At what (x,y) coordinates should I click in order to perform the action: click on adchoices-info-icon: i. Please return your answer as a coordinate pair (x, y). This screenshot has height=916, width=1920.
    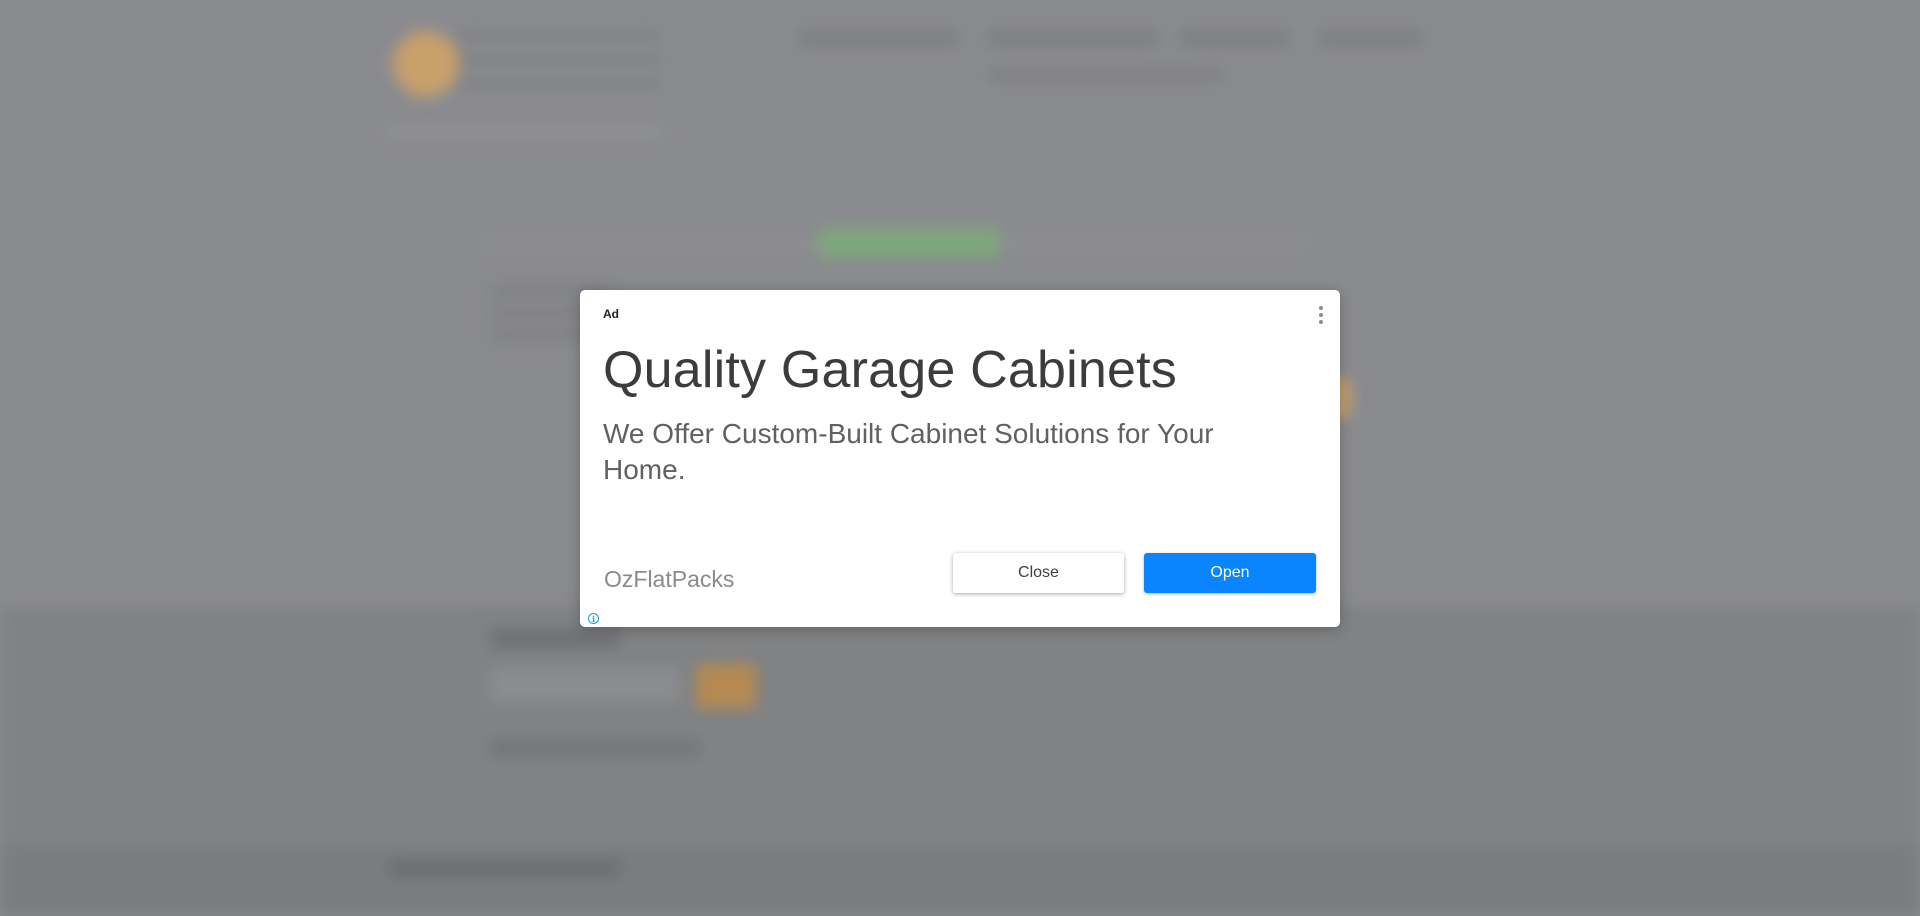
    Looking at the image, I should click on (593, 618).